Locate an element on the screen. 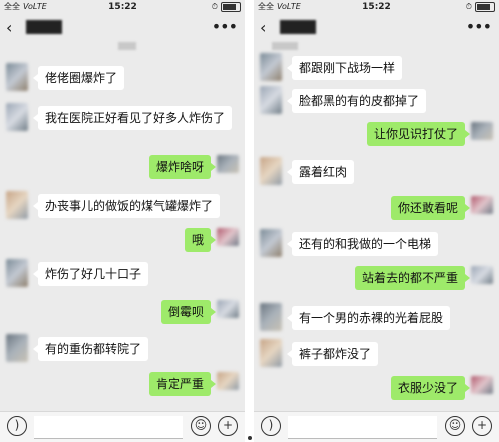  sent-message-bubble: 哦 is located at coordinates (200, 240).